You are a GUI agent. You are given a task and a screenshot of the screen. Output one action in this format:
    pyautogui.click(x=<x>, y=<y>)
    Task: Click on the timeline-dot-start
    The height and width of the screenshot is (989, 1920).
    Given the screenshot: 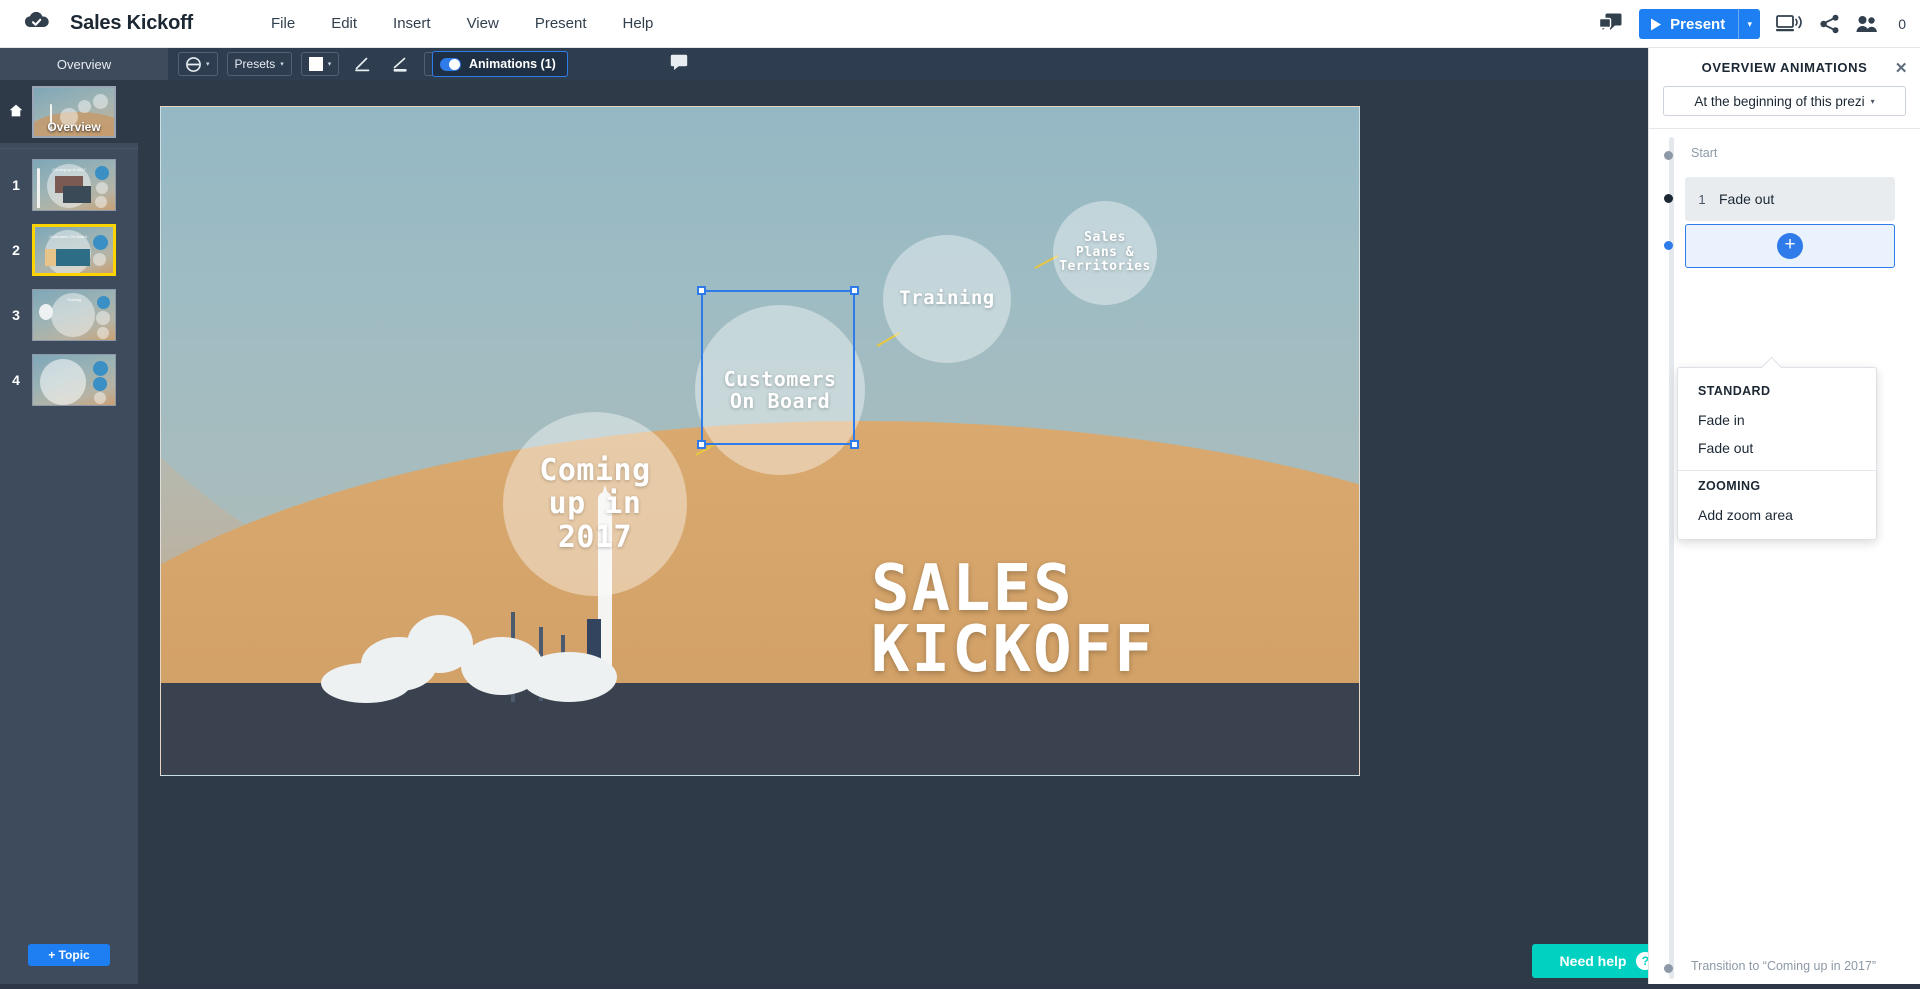 What is the action you would take?
    pyautogui.click(x=1668, y=155)
    